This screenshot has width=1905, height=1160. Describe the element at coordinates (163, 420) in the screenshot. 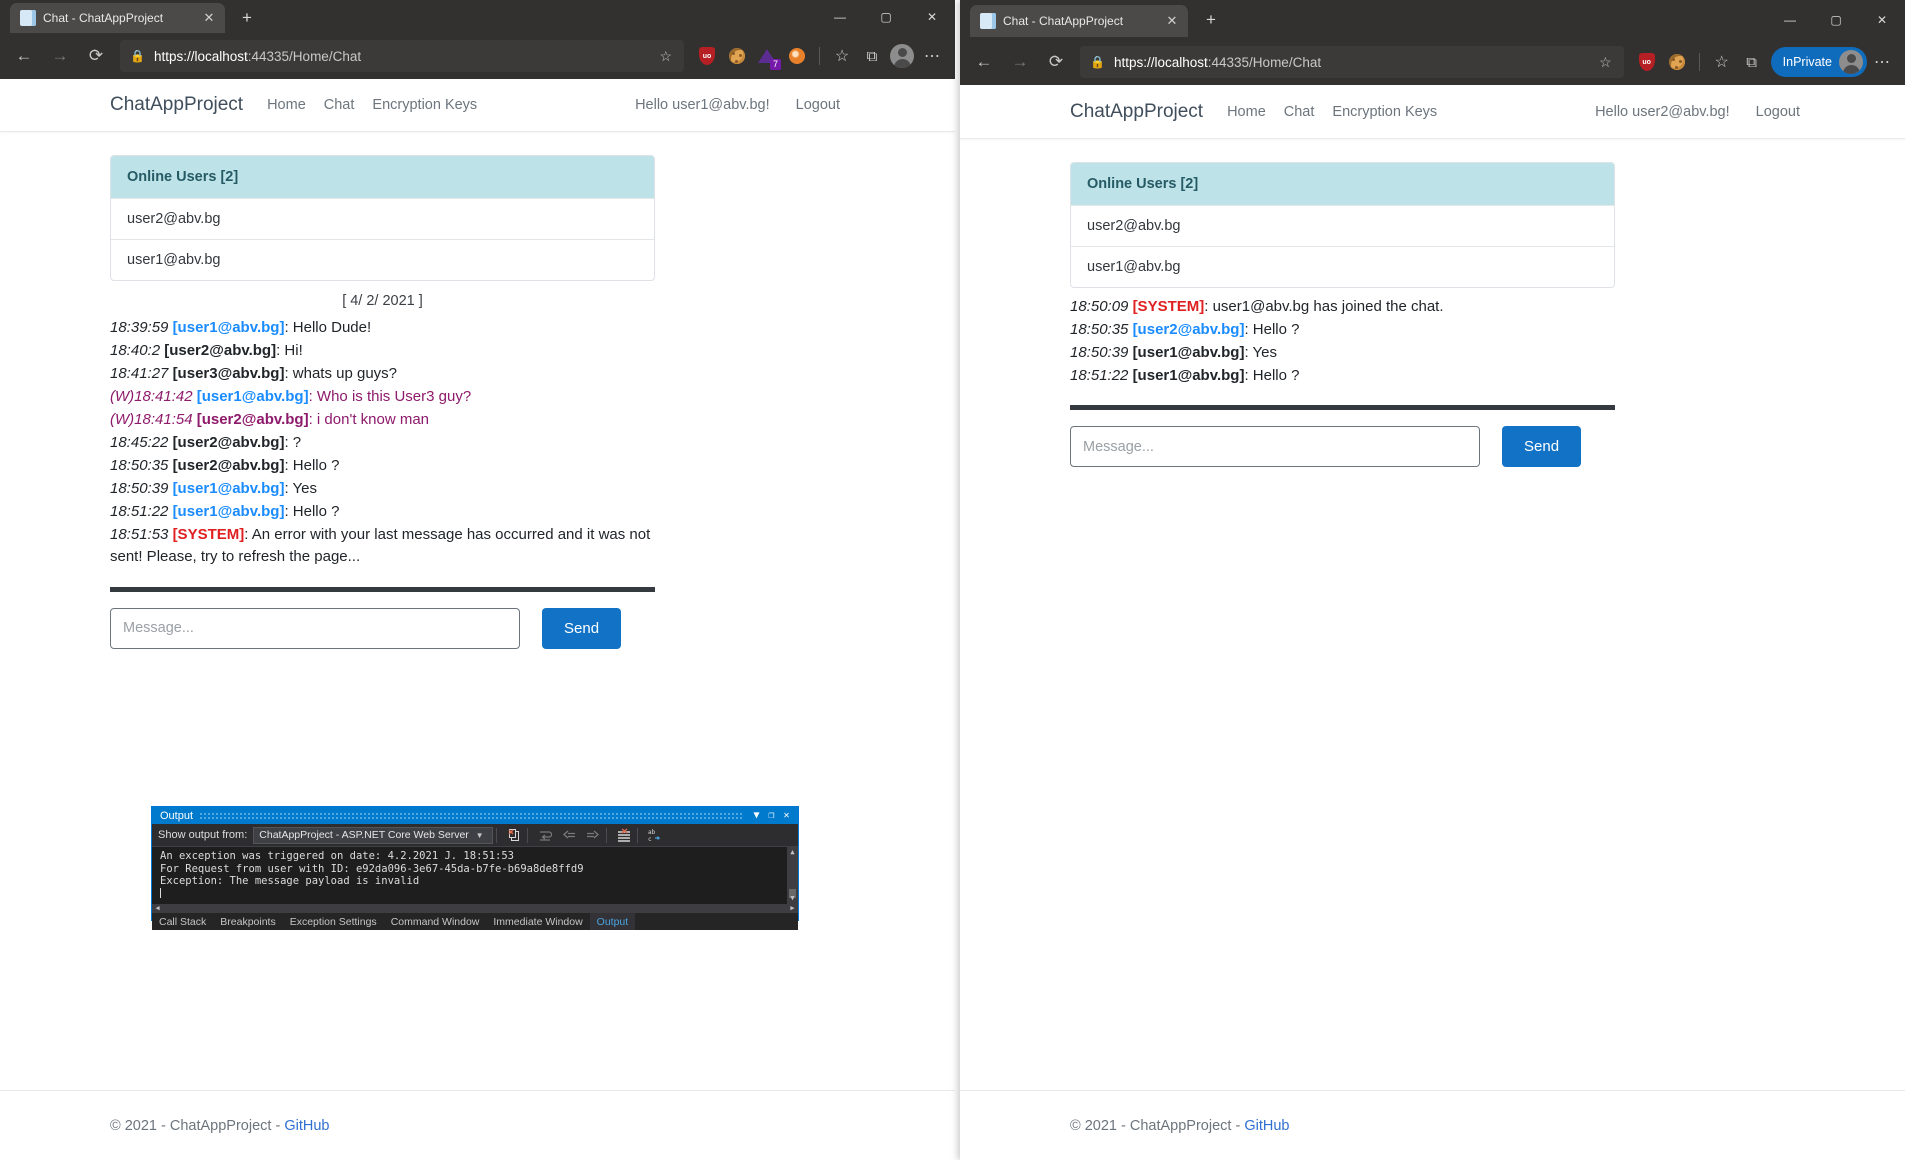

I see `message-time: 18:41:54` at that location.